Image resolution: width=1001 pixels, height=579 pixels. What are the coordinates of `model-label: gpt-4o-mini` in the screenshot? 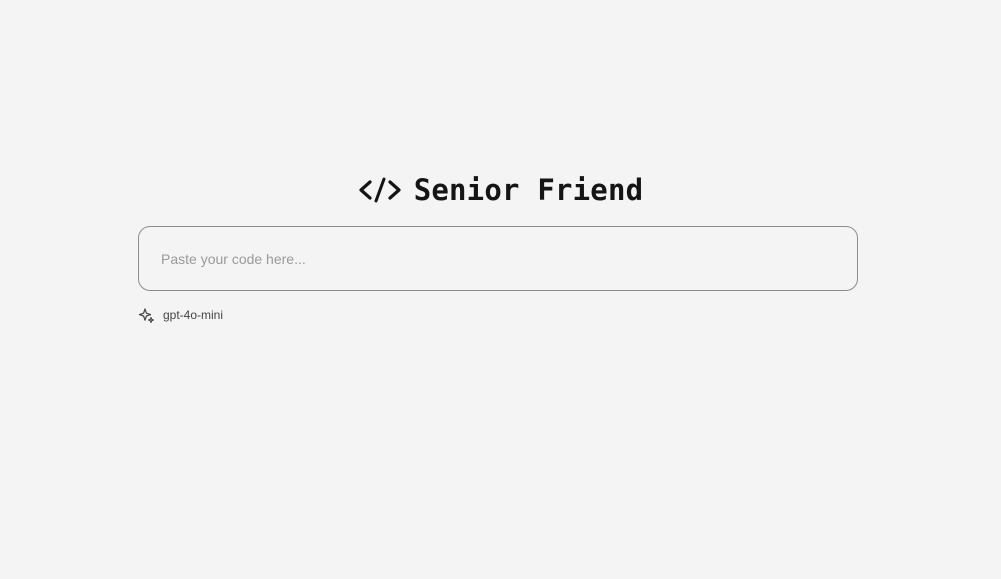 It's located at (193, 315).